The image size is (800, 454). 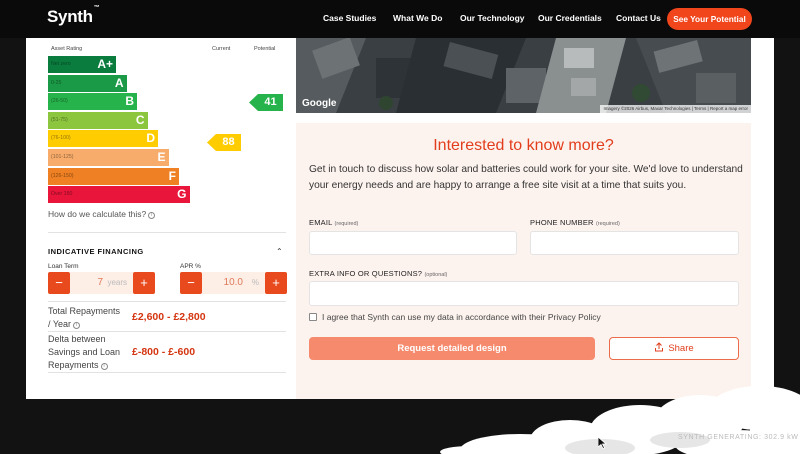 What do you see at coordinates (59, 101) in the screenshot?
I see `epc-band-range: (26-50)` at bounding box center [59, 101].